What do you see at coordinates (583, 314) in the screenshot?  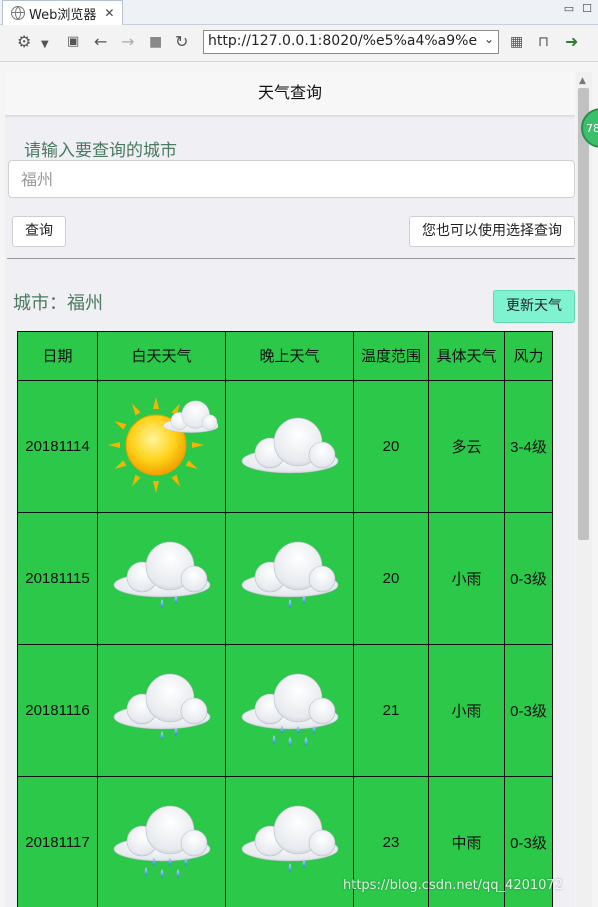 I see `scrollbar-thumb` at bounding box center [583, 314].